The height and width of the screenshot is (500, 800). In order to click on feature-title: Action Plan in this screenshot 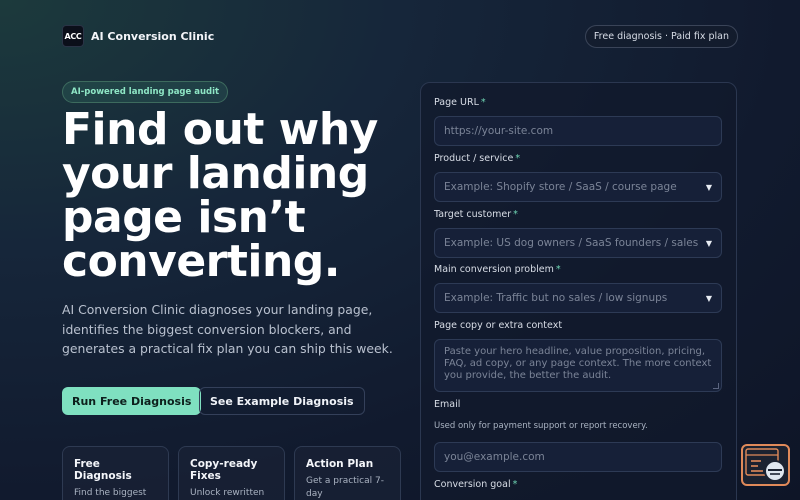, I will do `click(340, 464)`.